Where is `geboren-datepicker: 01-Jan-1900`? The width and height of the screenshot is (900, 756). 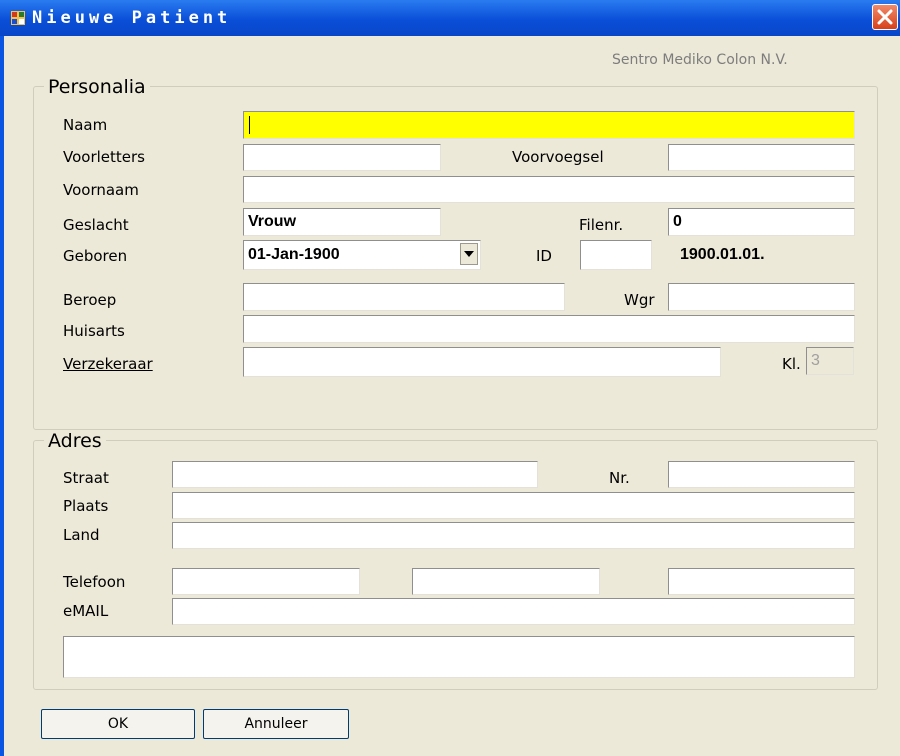
geboren-datepicker: 01-Jan-1900 is located at coordinates (362, 255).